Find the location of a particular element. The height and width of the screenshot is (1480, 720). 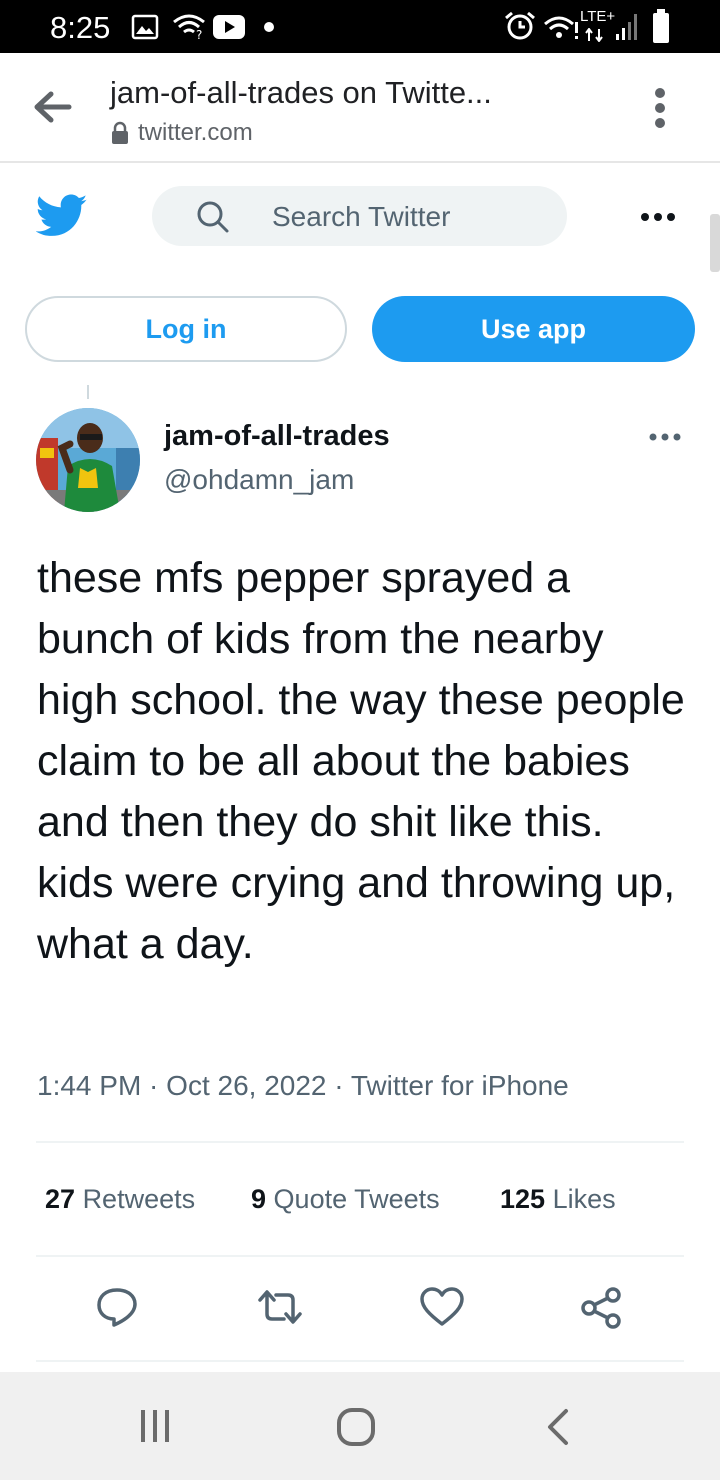

reply-icon is located at coordinates (117, 1307).